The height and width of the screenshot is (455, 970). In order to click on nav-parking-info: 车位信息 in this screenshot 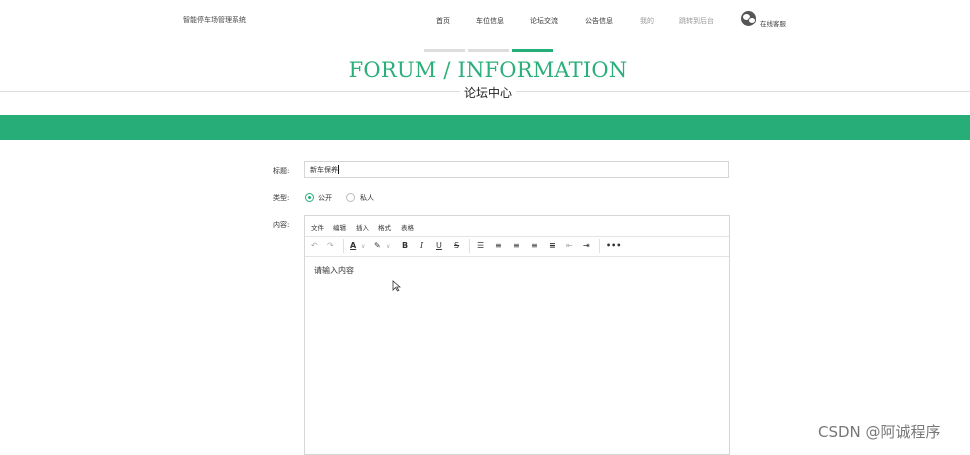, I will do `click(490, 21)`.